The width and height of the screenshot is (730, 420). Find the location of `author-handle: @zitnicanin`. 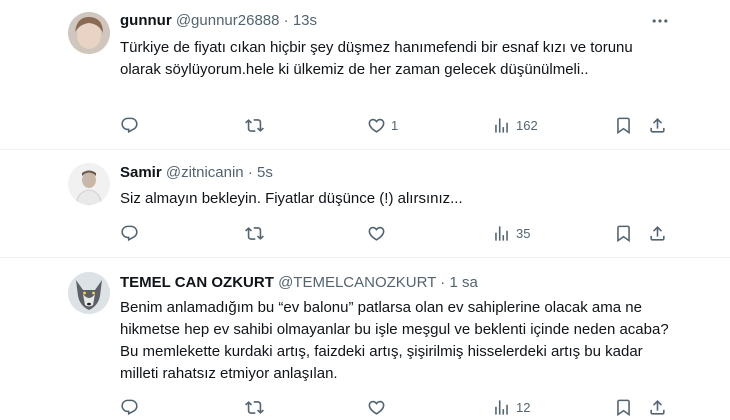

author-handle: @zitnicanin is located at coordinates (205, 172).